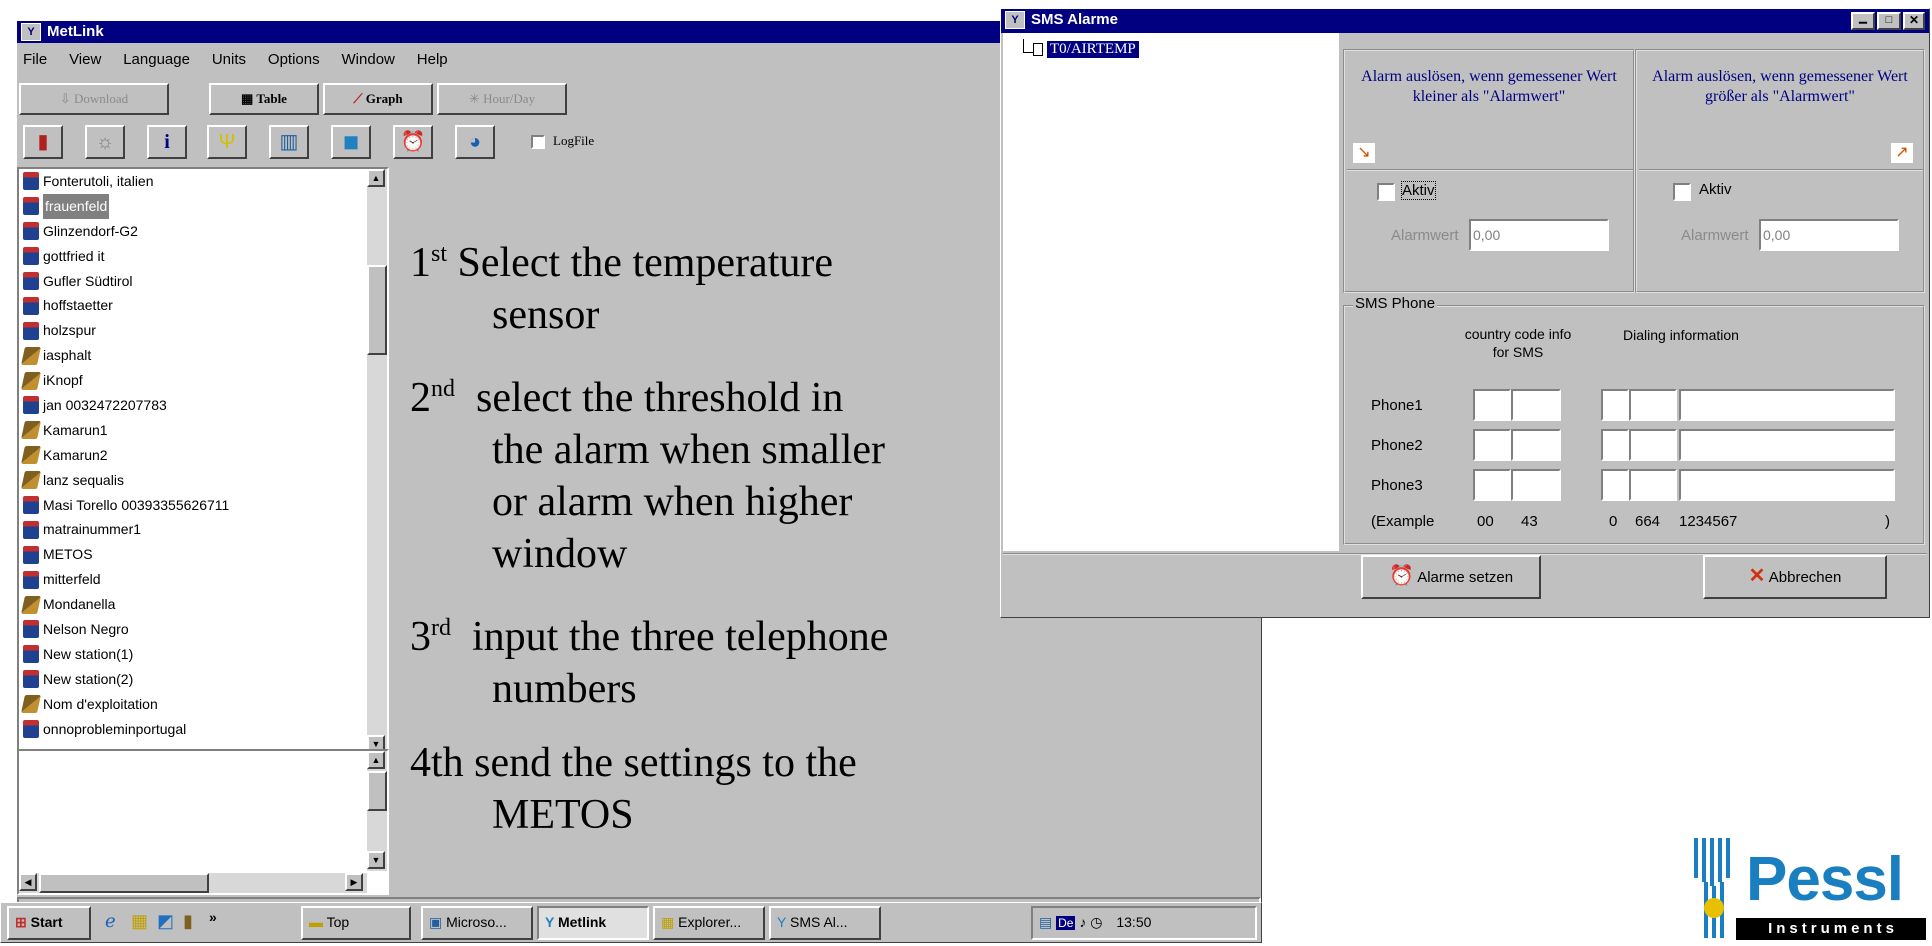  I want to click on phone1-cc2, so click(1536, 405).